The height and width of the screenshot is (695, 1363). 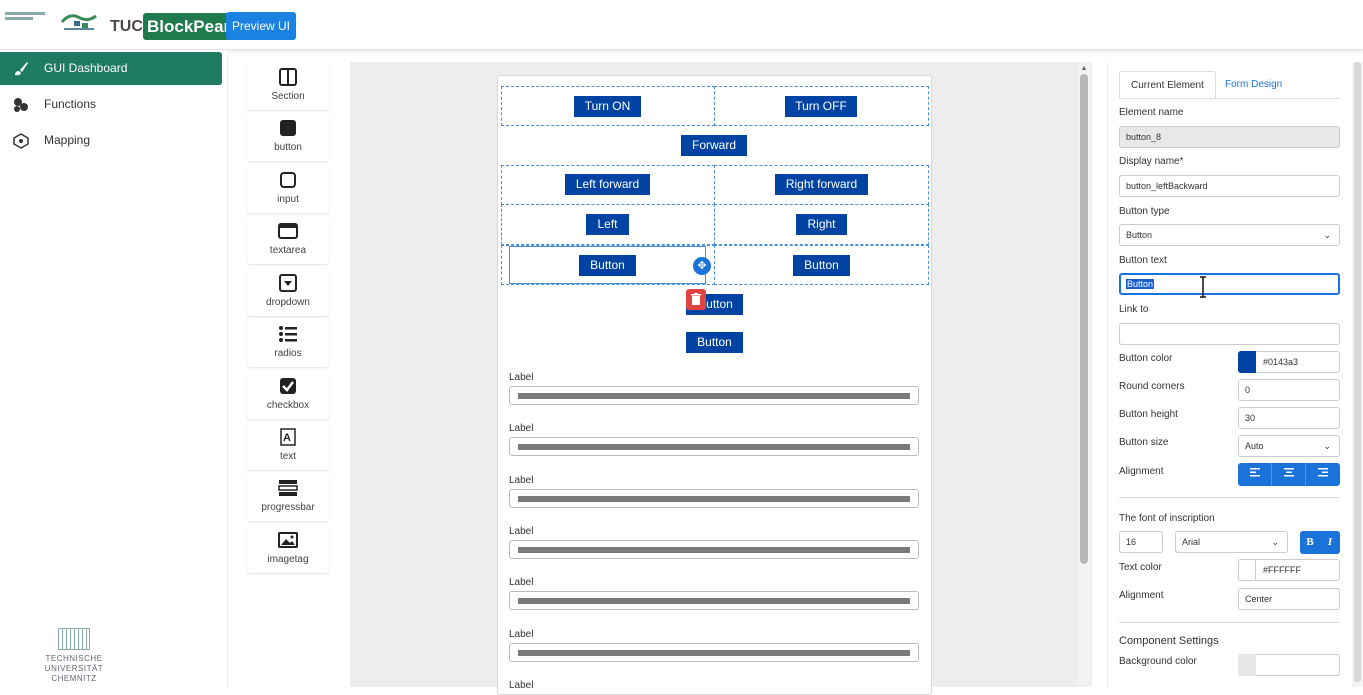 I want to click on tool-section: Section, so click(x=288, y=86).